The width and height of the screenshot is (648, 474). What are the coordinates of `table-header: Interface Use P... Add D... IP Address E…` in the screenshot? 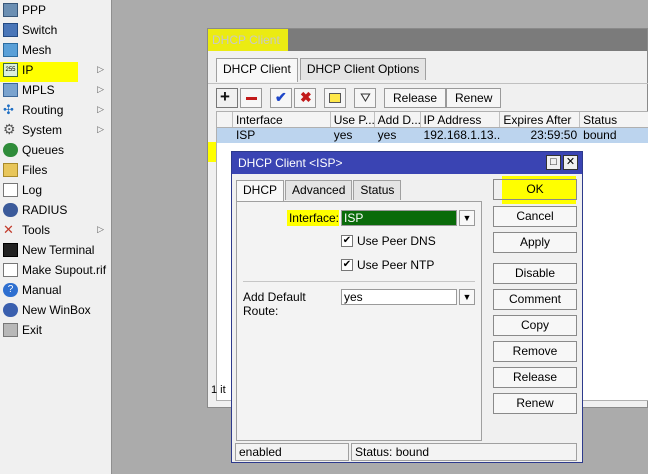 It's located at (432, 120).